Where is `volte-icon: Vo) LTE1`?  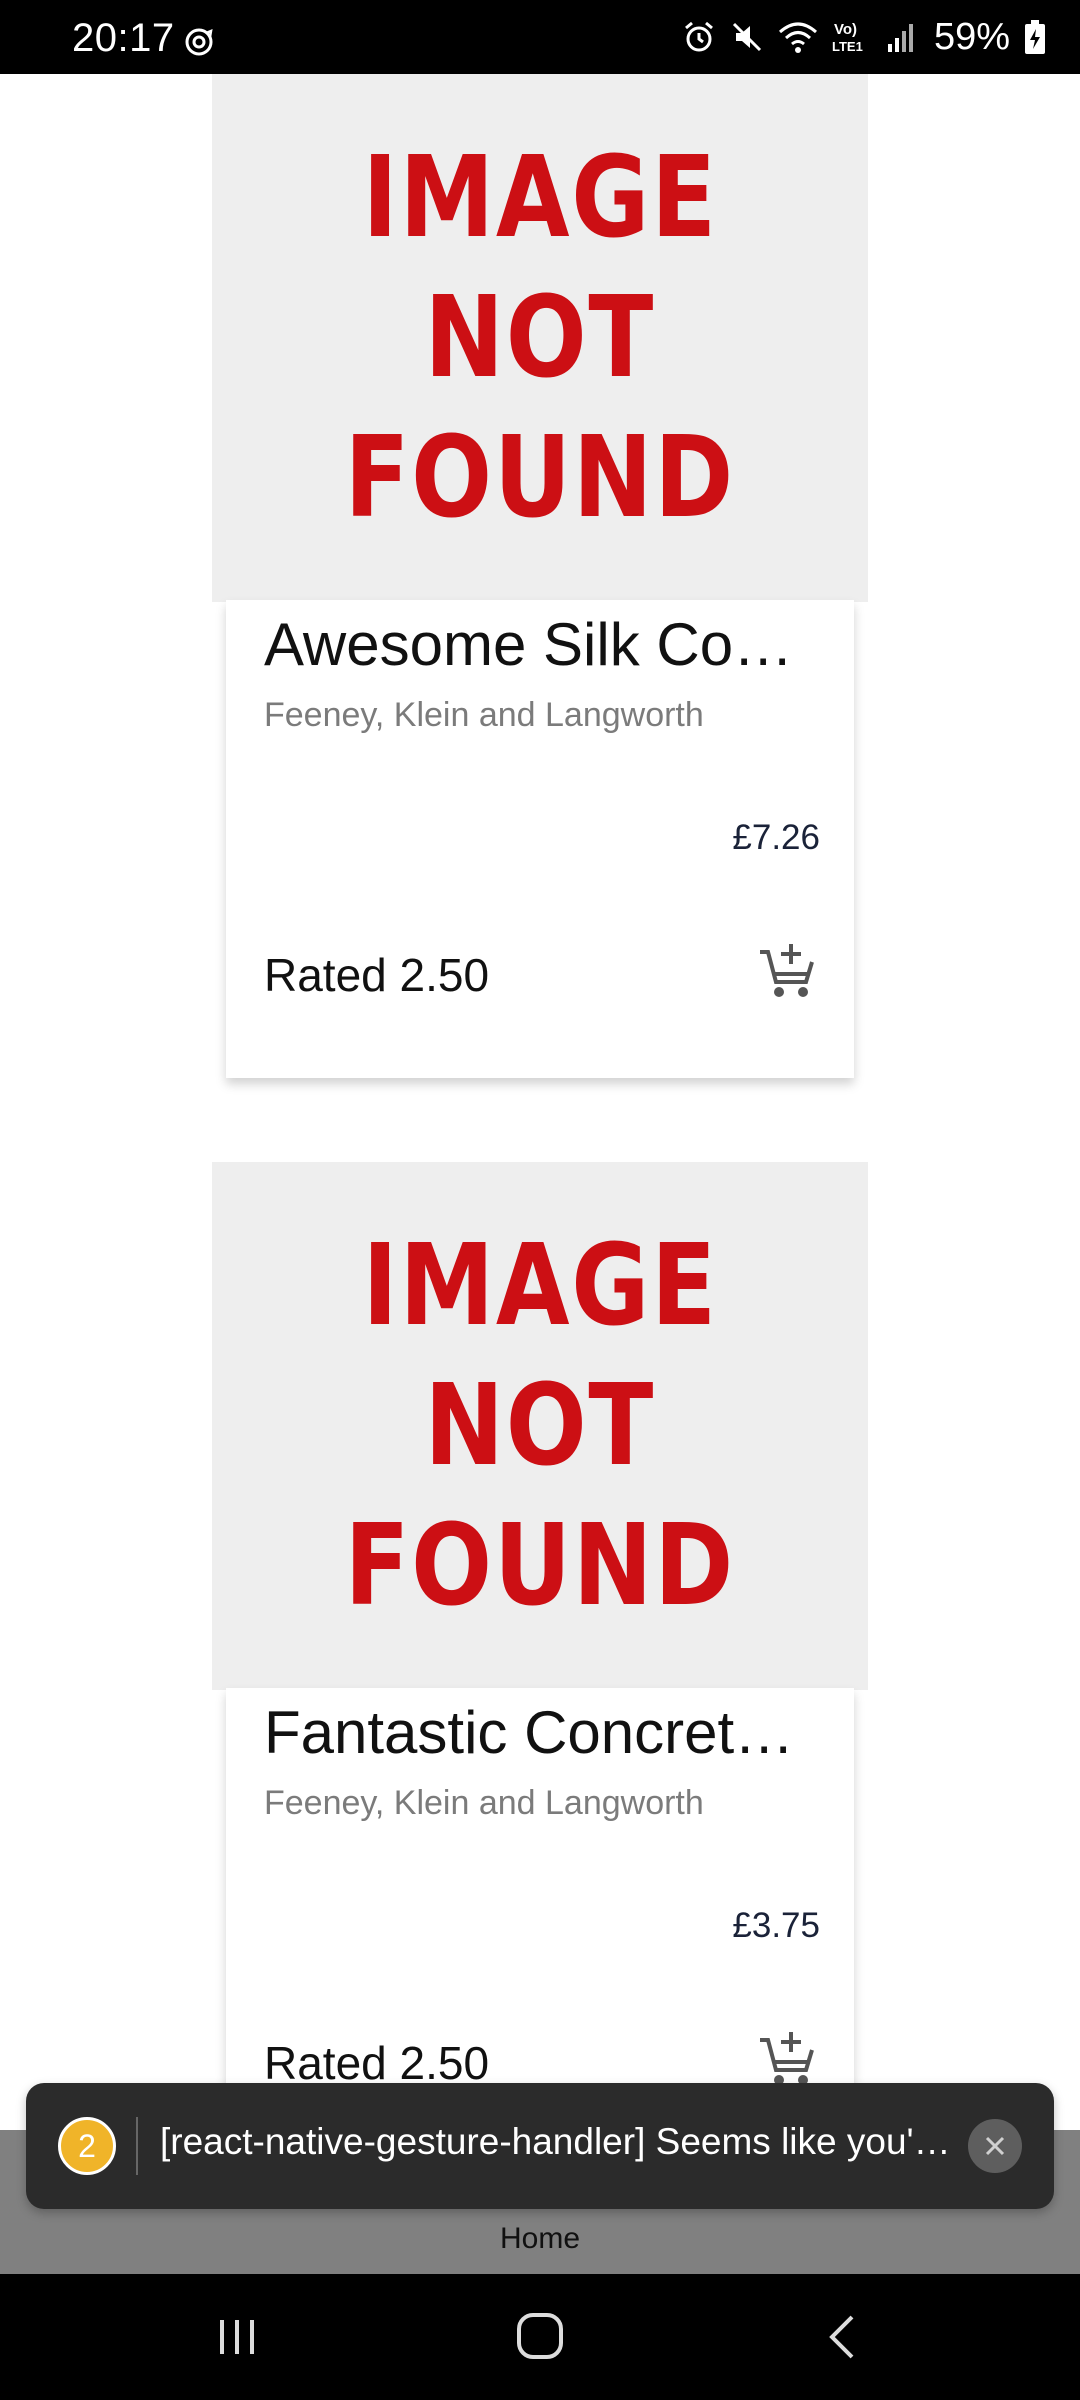 volte-icon: Vo) LTE1 is located at coordinates (847, 37).